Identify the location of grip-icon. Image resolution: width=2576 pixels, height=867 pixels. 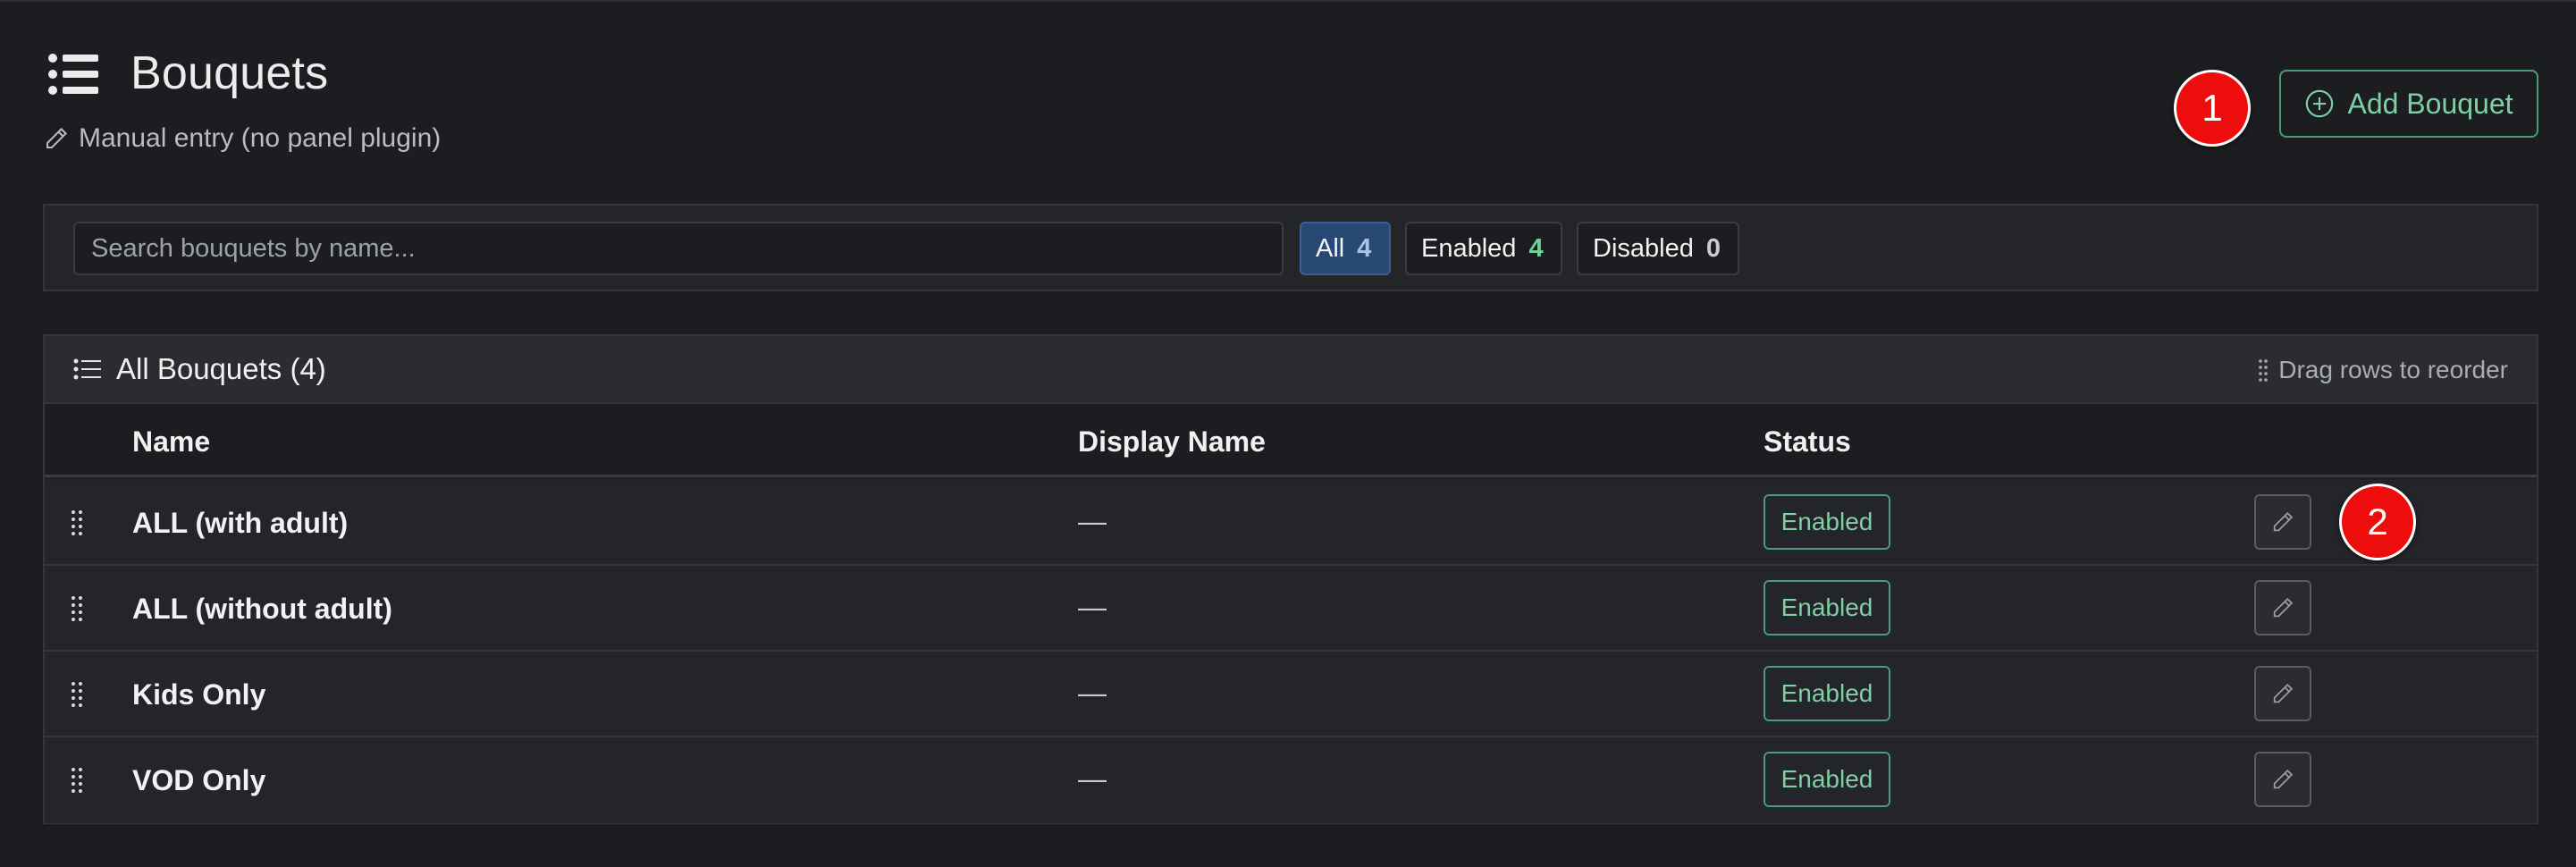
(2264, 370).